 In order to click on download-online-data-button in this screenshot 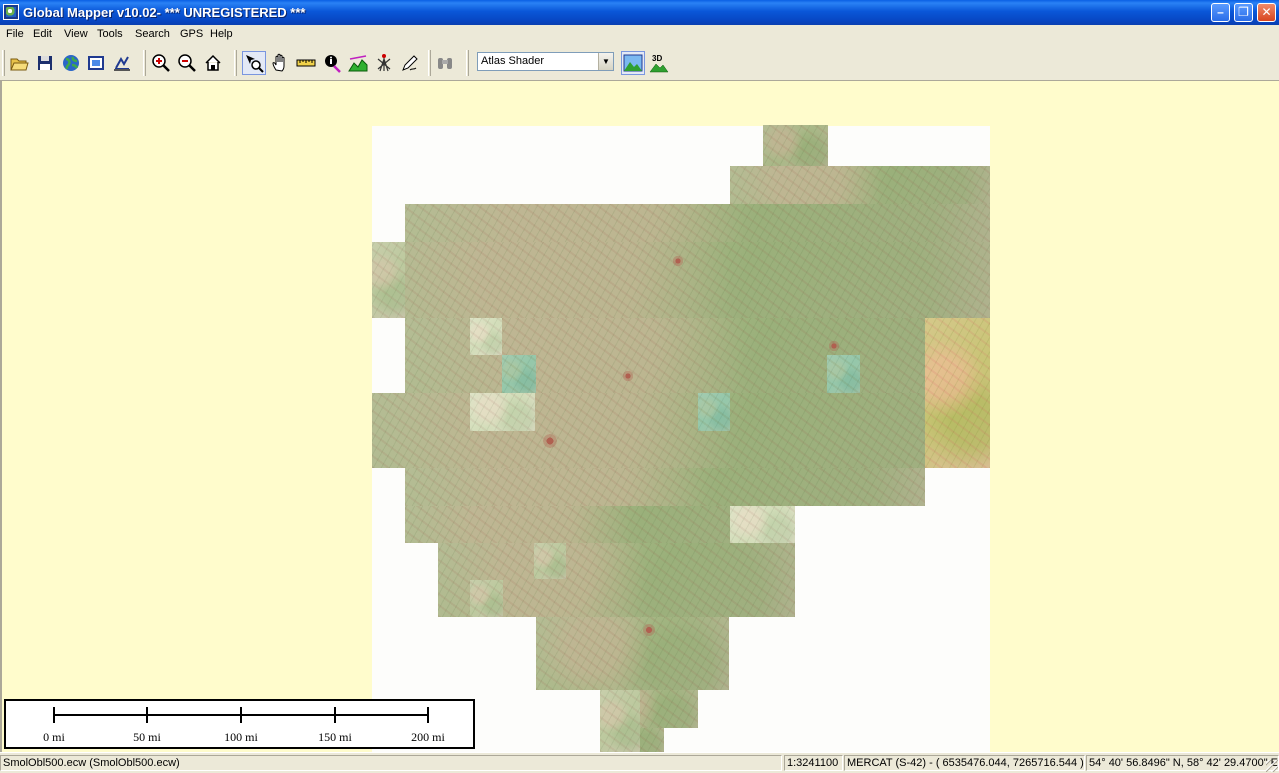, I will do `click(71, 63)`.